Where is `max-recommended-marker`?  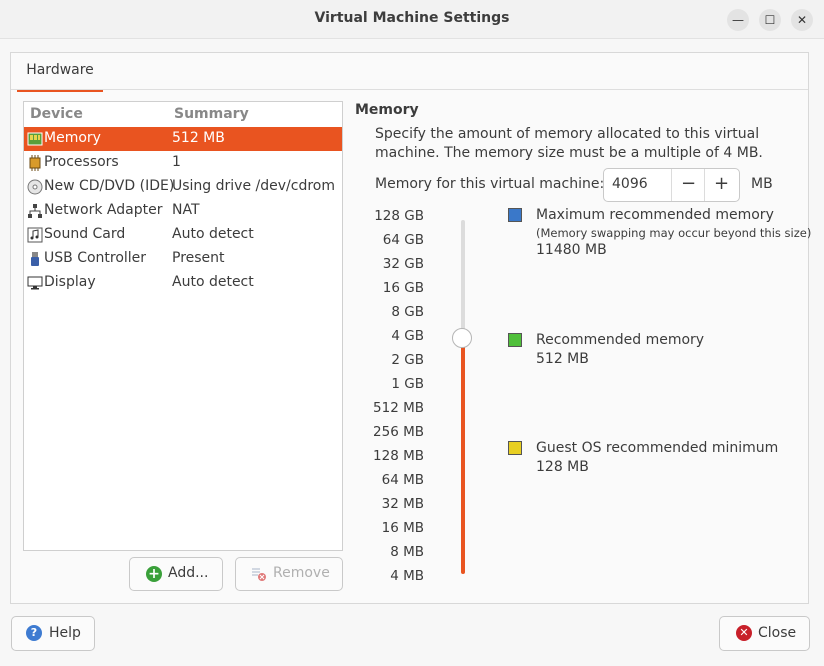 max-recommended-marker is located at coordinates (515, 215).